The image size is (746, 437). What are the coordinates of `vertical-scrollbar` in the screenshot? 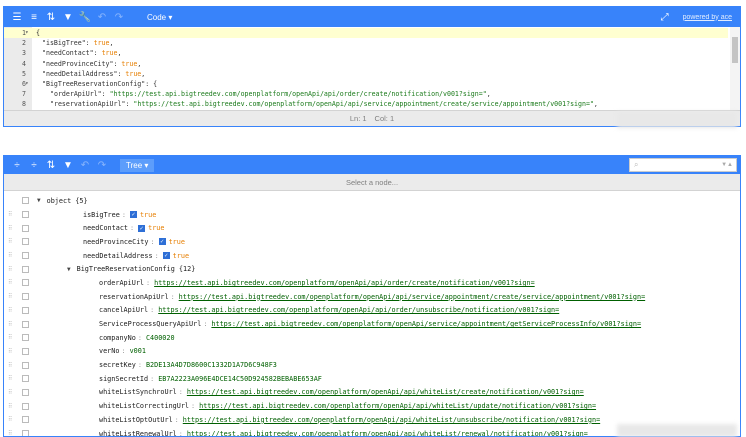 It's located at (735, 69).